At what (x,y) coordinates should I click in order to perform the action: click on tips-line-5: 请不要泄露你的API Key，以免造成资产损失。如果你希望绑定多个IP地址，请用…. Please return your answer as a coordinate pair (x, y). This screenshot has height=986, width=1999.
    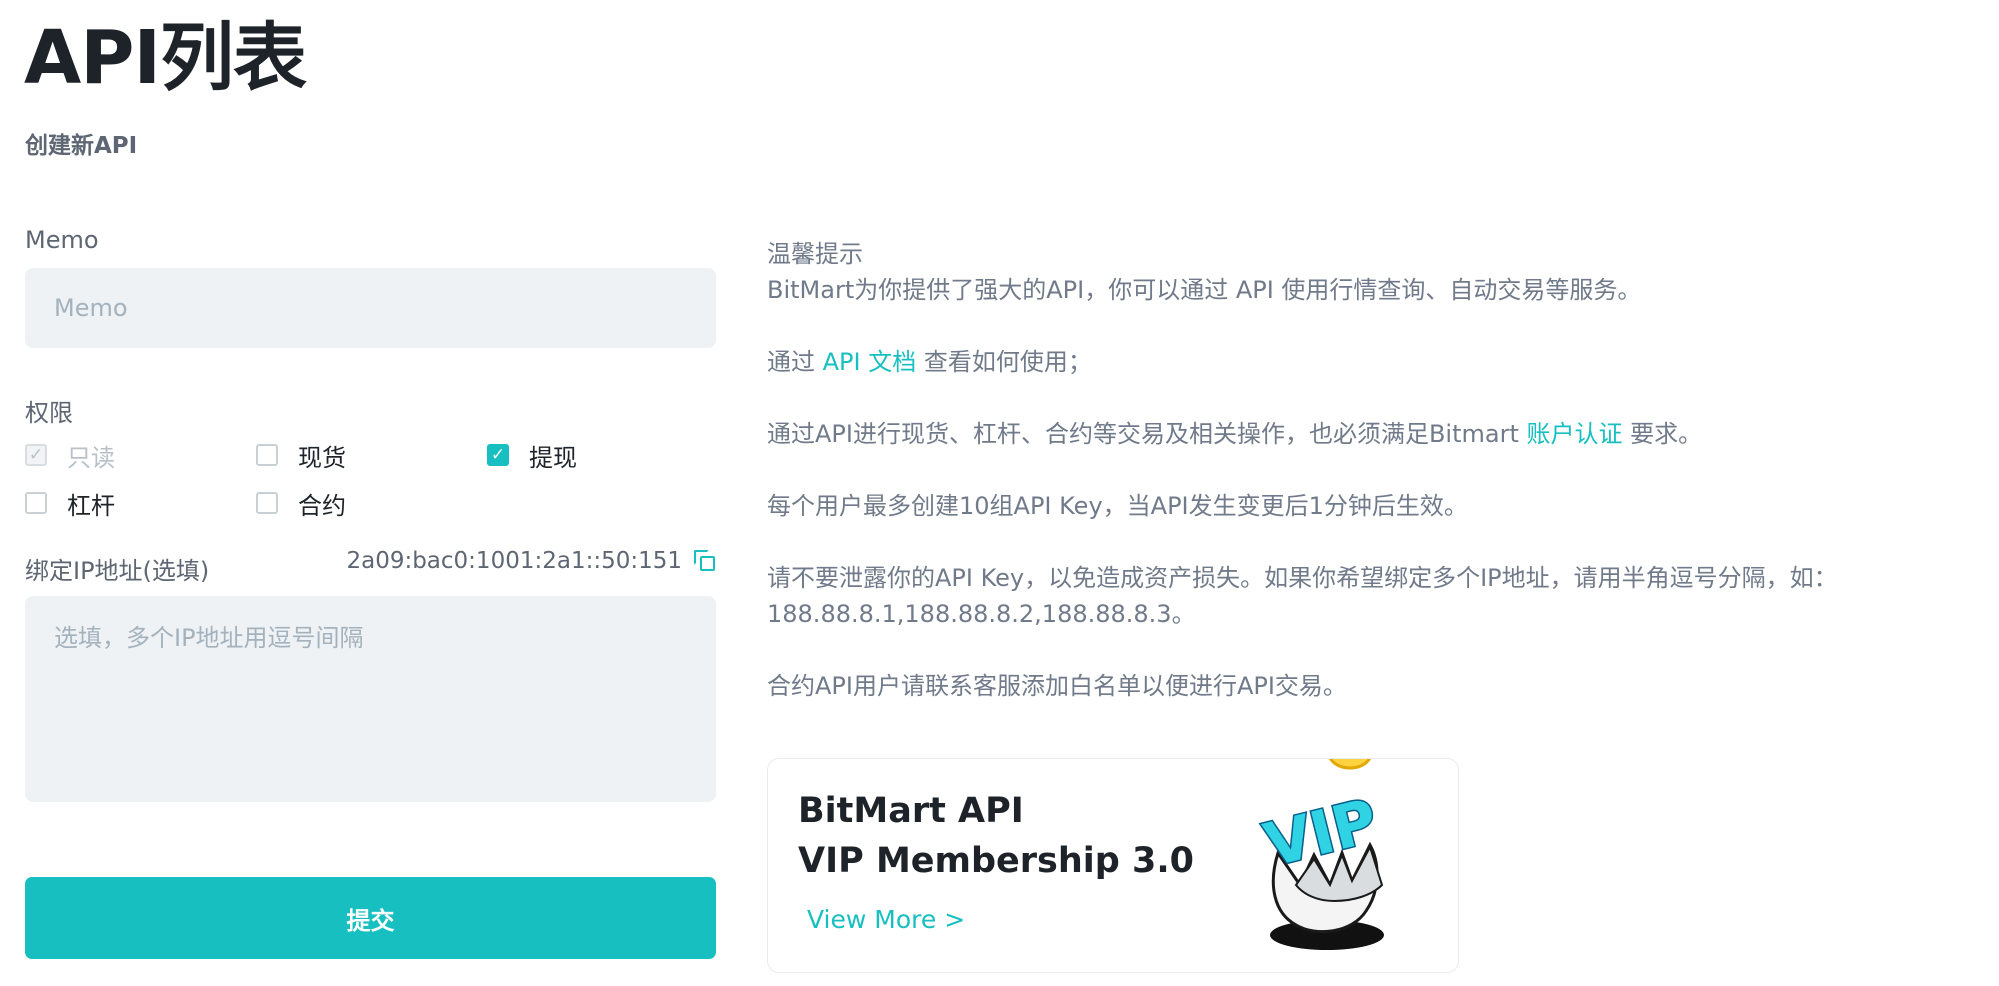
    Looking at the image, I should click on (1367, 596).